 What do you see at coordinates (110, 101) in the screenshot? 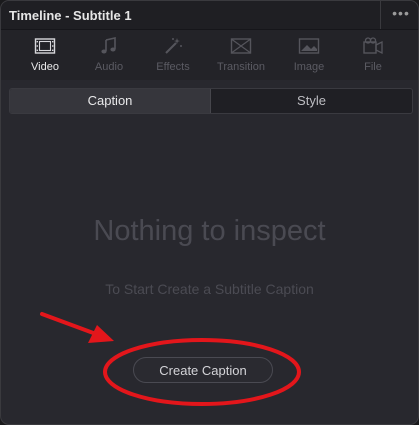
I see `segment-caption: Caption` at bounding box center [110, 101].